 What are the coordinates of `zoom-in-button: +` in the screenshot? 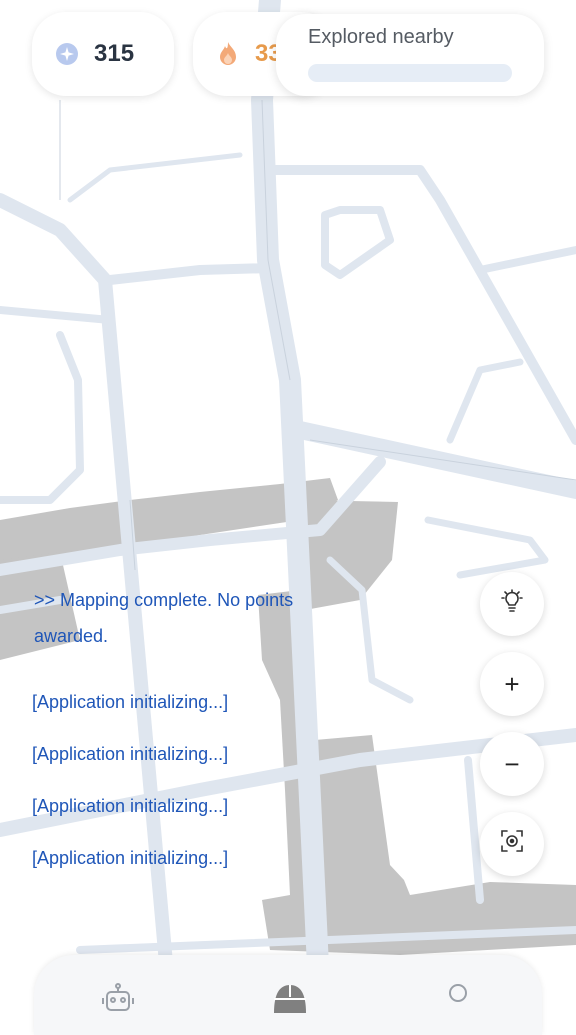 It's located at (512, 684).